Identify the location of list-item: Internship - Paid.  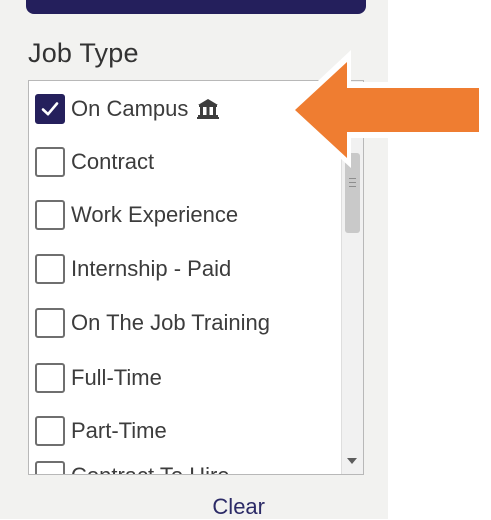
(133, 269).